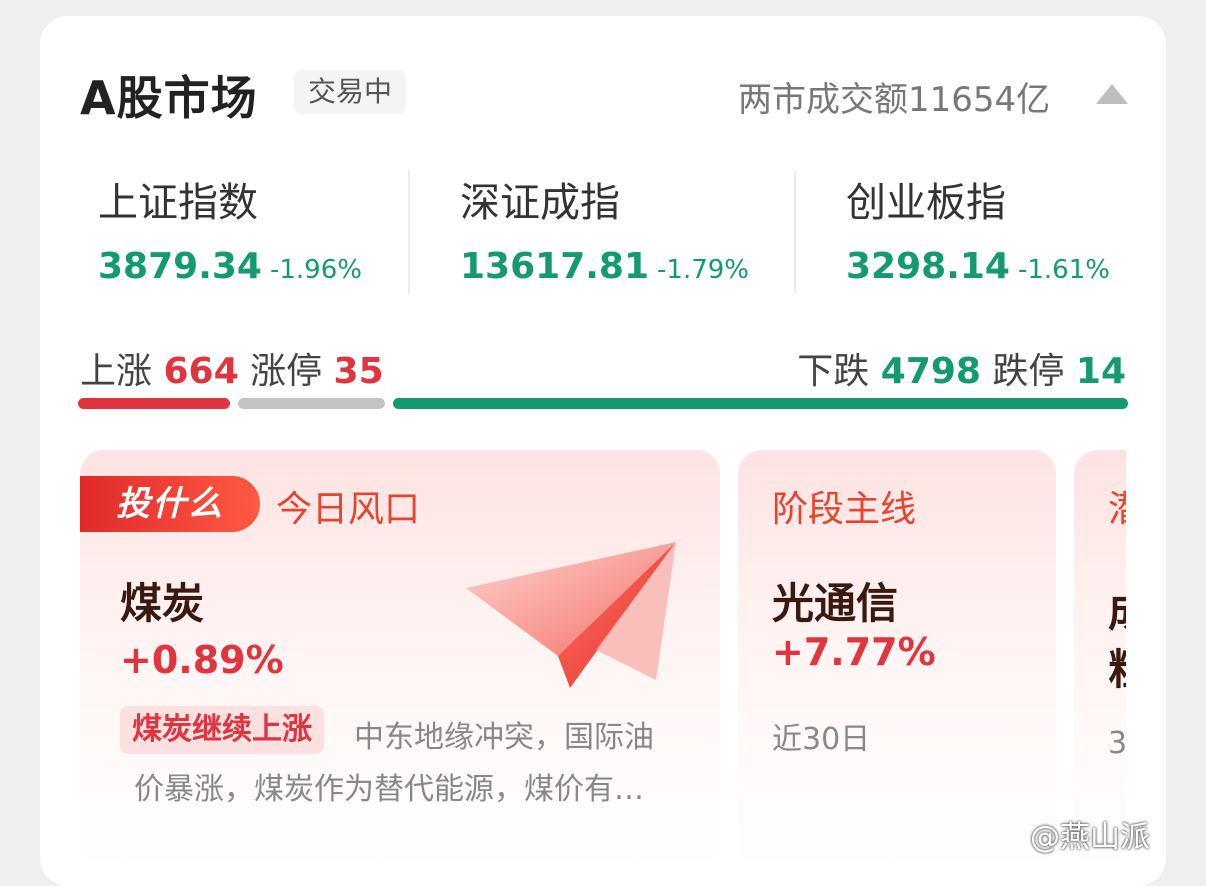  I want to click on limit-down-label: 跌停, so click(1028, 371).